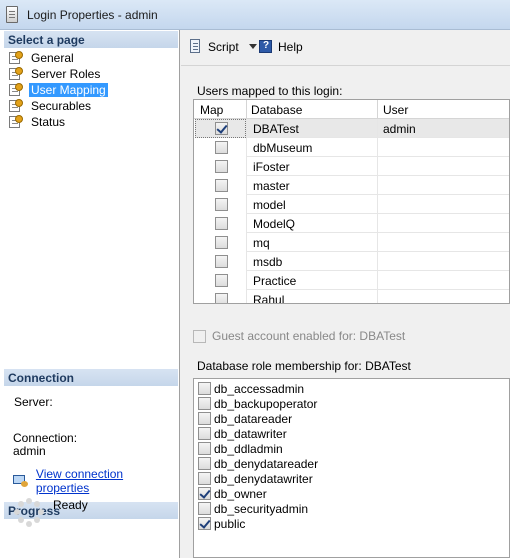  I want to click on help-icon, so click(265, 46).